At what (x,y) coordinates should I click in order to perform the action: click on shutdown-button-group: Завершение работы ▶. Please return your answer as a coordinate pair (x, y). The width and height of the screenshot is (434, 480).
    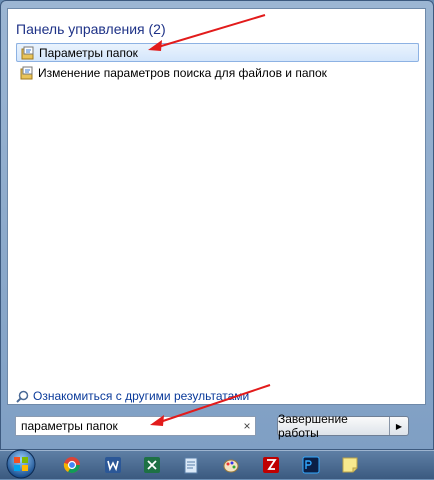
    Looking at the image, I should click on (343, 426).